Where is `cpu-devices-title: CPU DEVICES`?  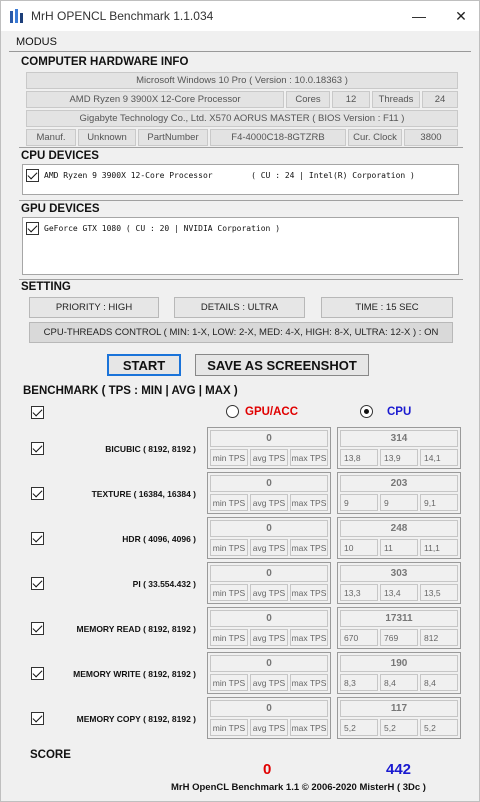
cpu-devices-title: CPU DEVICES is located at coordinates (60, 156).